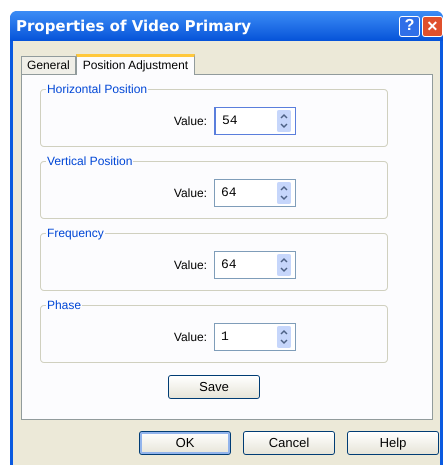 This screenshot has height=465, width=443. Describe the element at coordinates (432, 26) in the screenshot. I see `close-button: ✕` at that location.